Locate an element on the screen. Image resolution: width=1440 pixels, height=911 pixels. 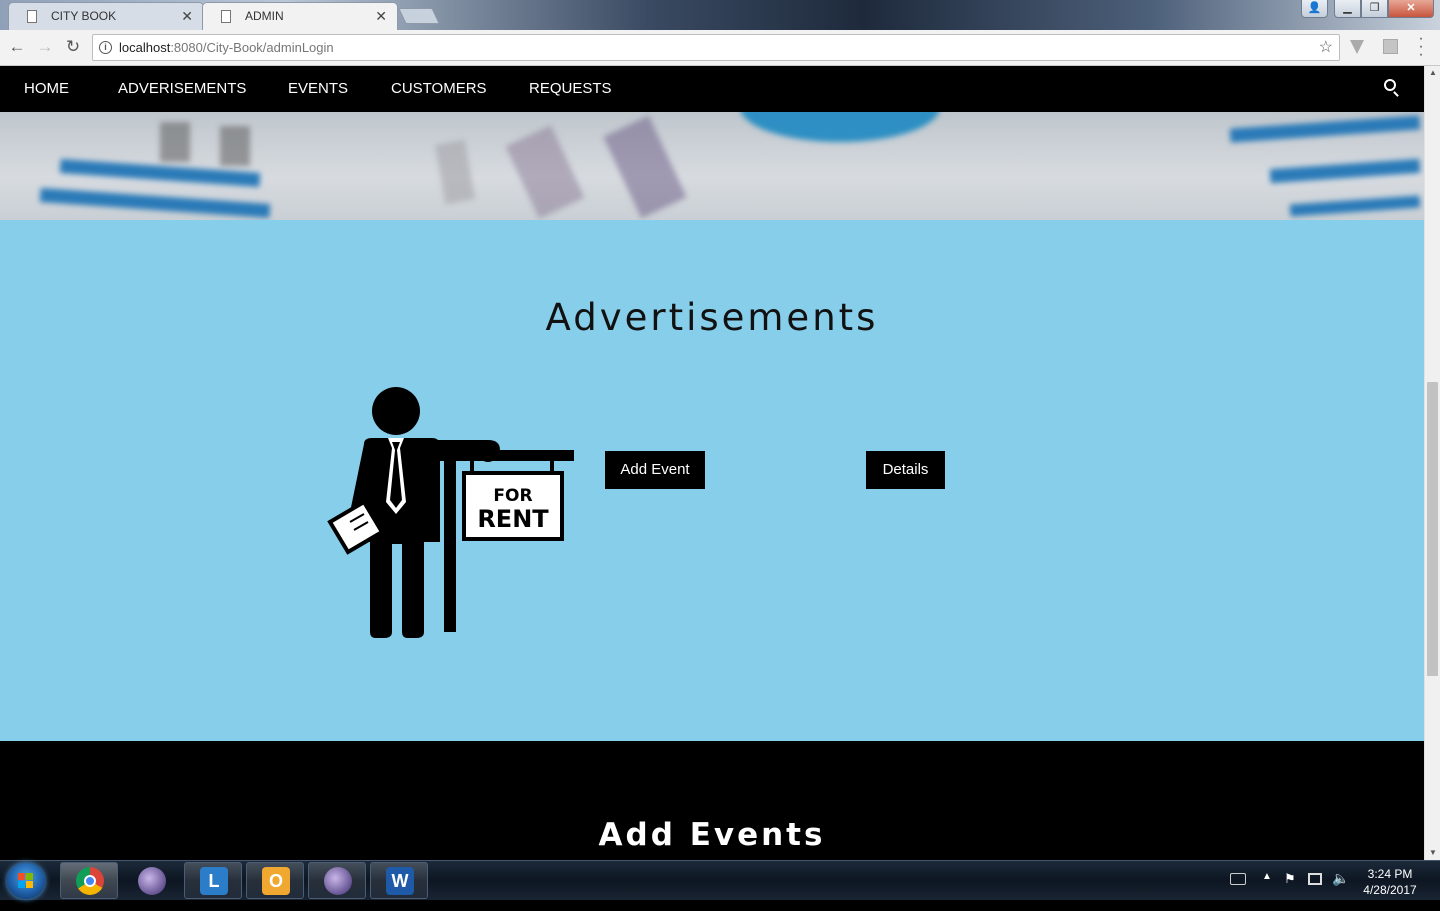
start-button is located at coordinates (26, 881).